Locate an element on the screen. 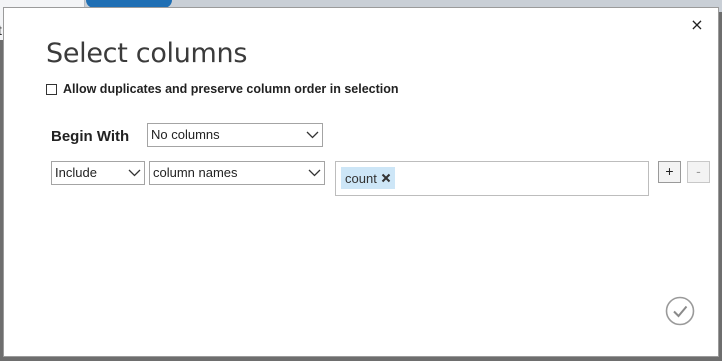  ok-check-button is located at coordinates (680, 311).